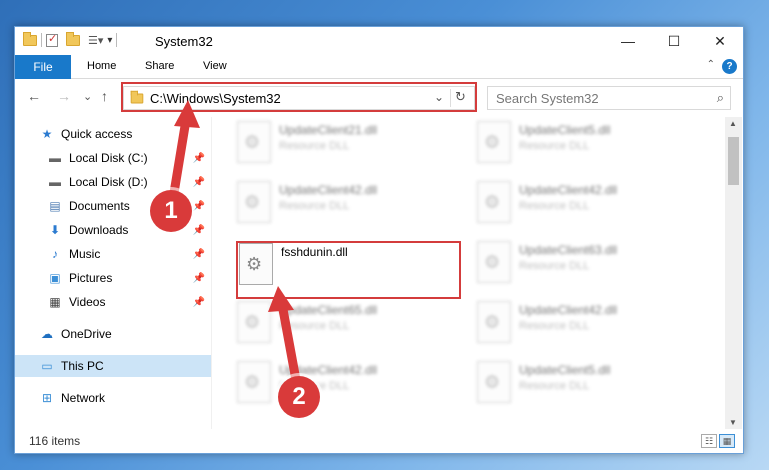  I want to click on star-icon: ★, so click(47, 134).